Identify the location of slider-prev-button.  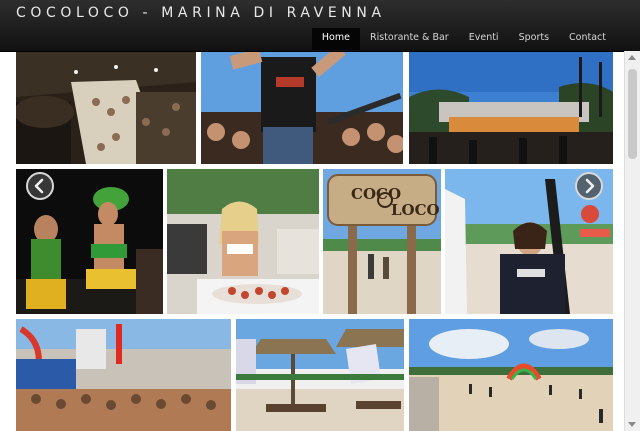
(40, 186).